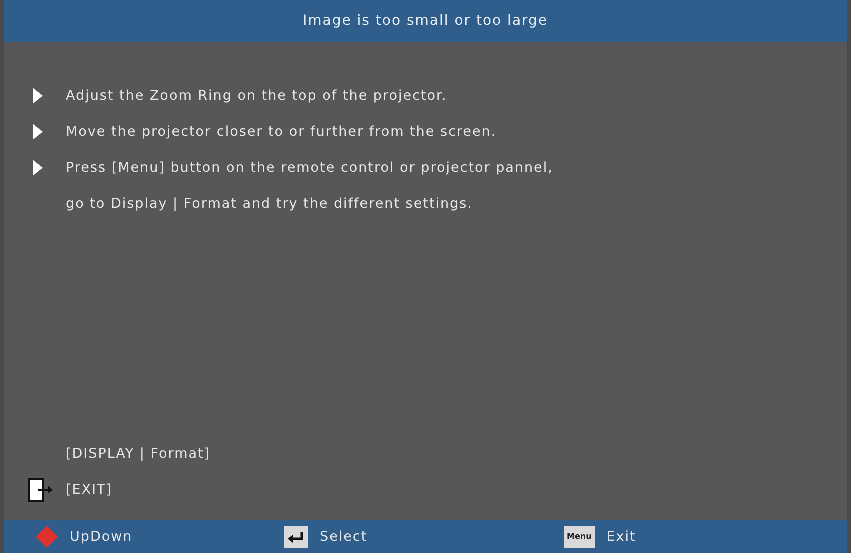  Describe the element at coordinates (621, 536) in the screenshot. I see `footer-hint: Exit` at that location.